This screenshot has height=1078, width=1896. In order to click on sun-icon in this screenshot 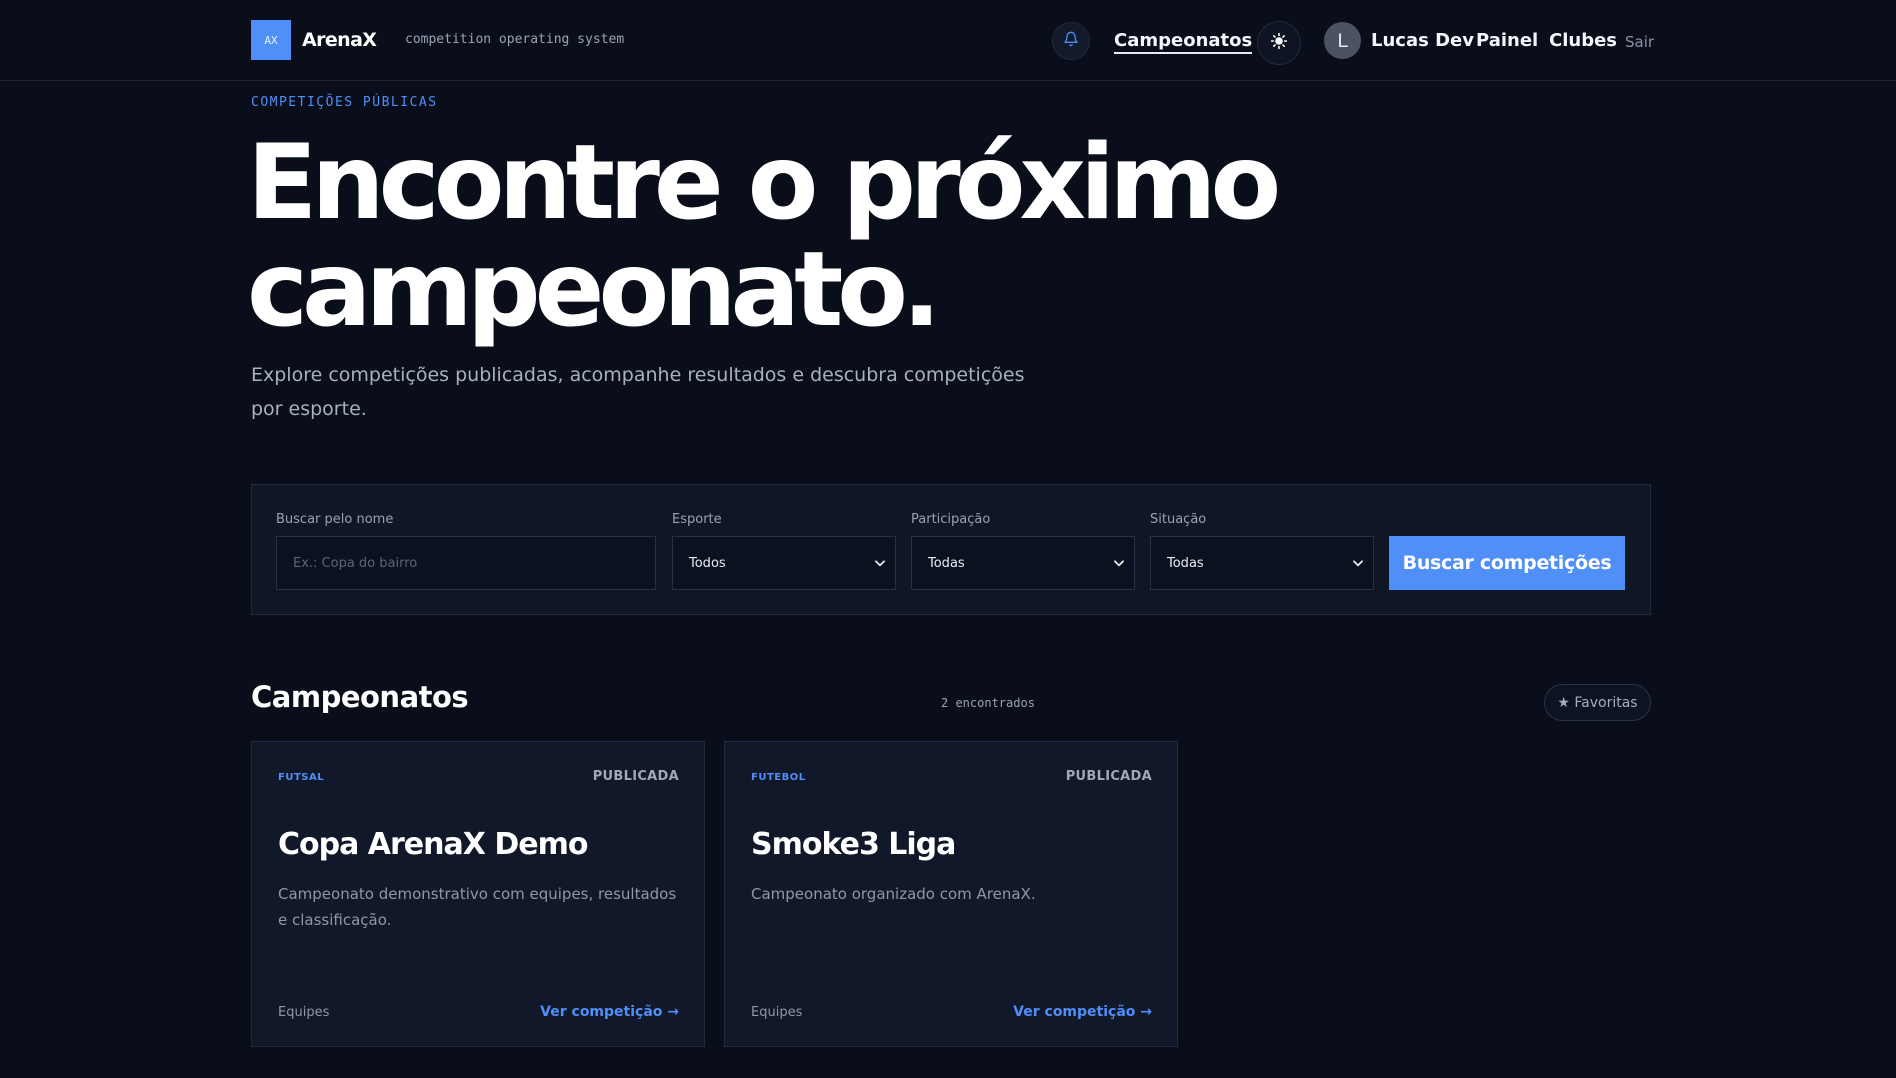, I will do `click(1279, 42)`.